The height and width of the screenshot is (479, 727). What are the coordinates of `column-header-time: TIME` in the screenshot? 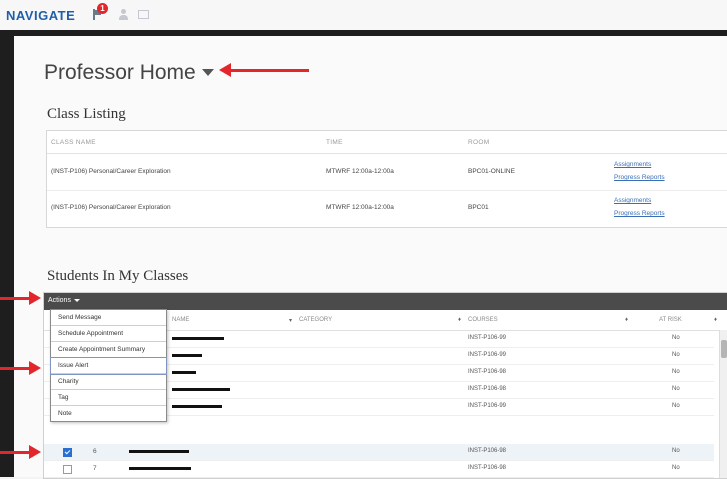 It's located at (334, 142).